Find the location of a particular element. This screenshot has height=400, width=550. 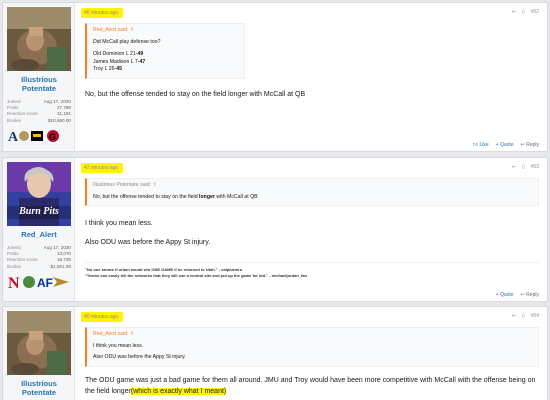

quote-author: Illustrious Potentate said: ⇧ is located at coordinates (312, 186).